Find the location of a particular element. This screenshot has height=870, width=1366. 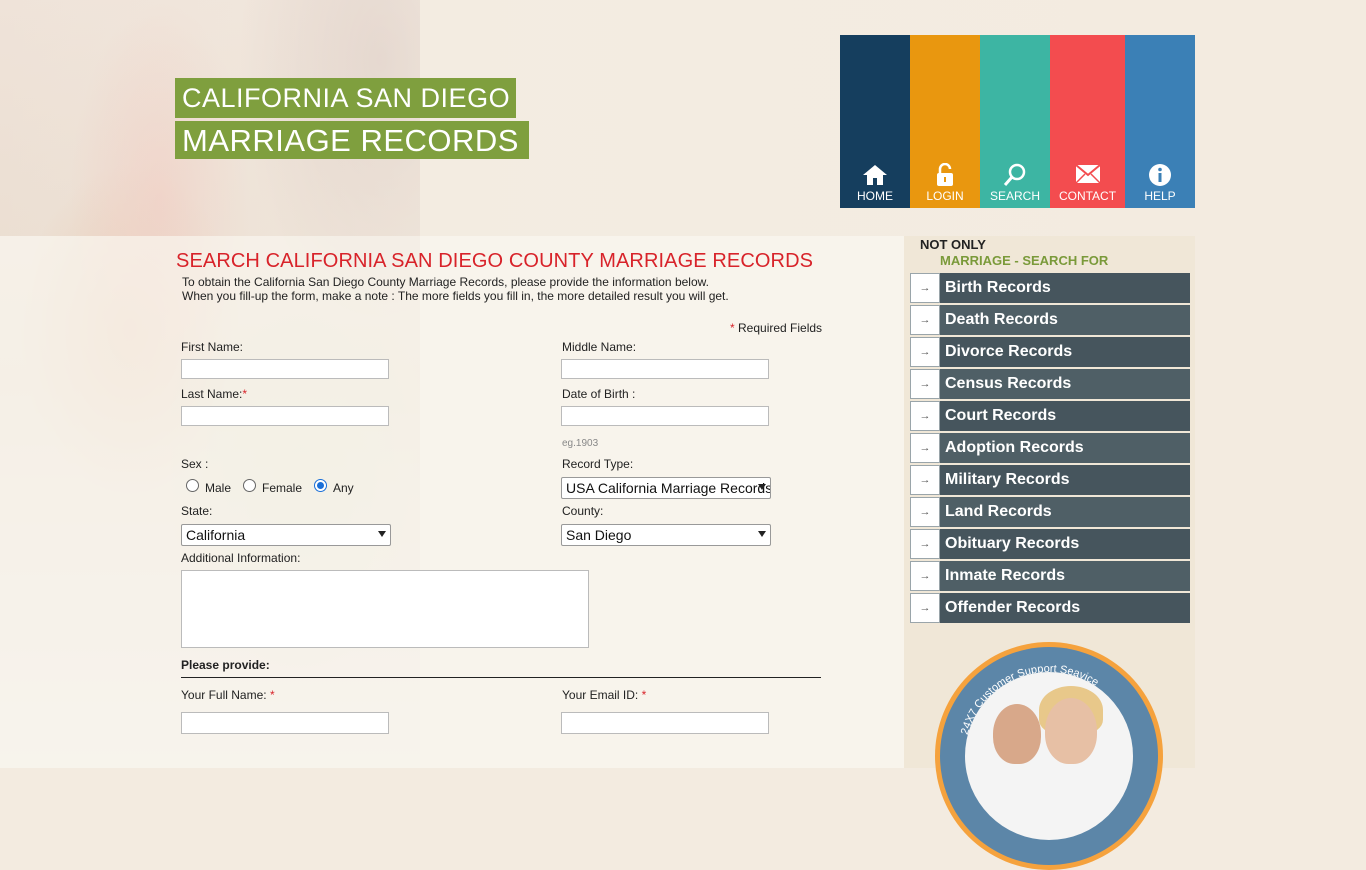

sidebar-item-birth-records: → Birth Records is located at coordinates (1050, 288).